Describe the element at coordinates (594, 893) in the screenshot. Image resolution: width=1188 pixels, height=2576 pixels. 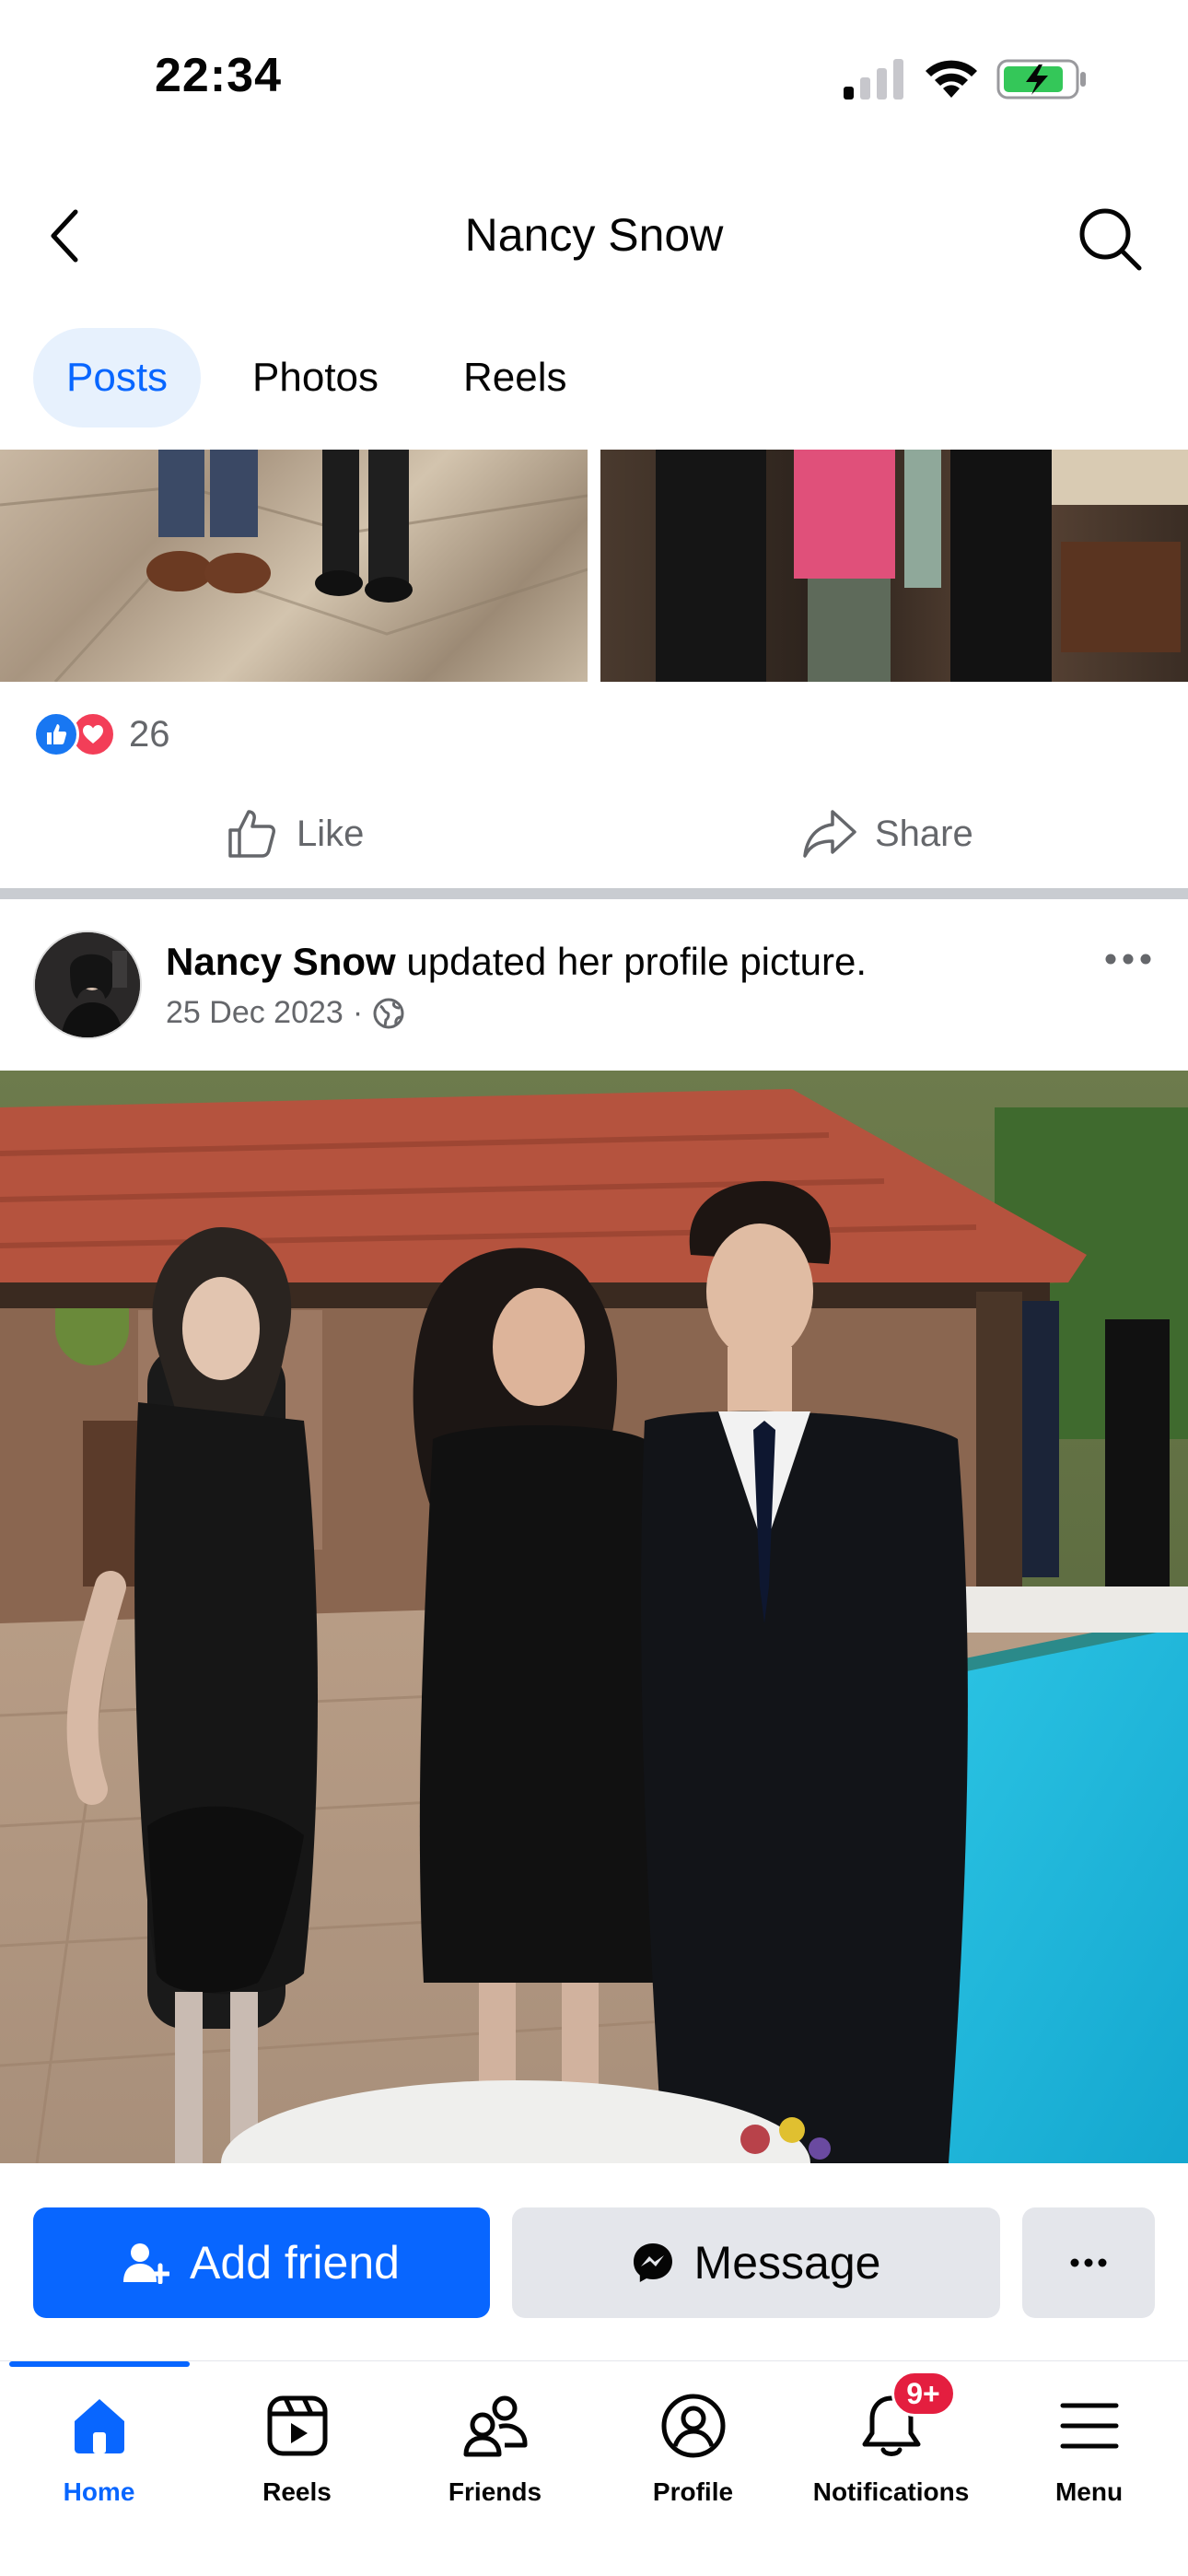
I see `post-divider` at that location.